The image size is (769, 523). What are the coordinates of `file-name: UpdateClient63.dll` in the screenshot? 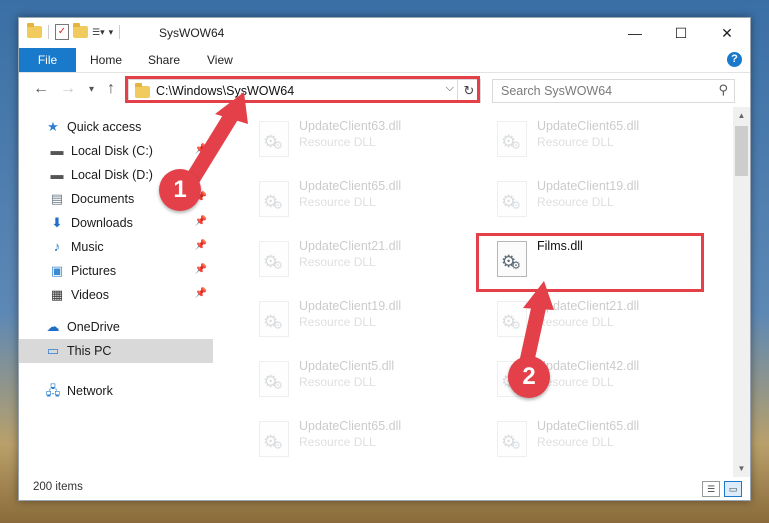 It's located at (350, 126).